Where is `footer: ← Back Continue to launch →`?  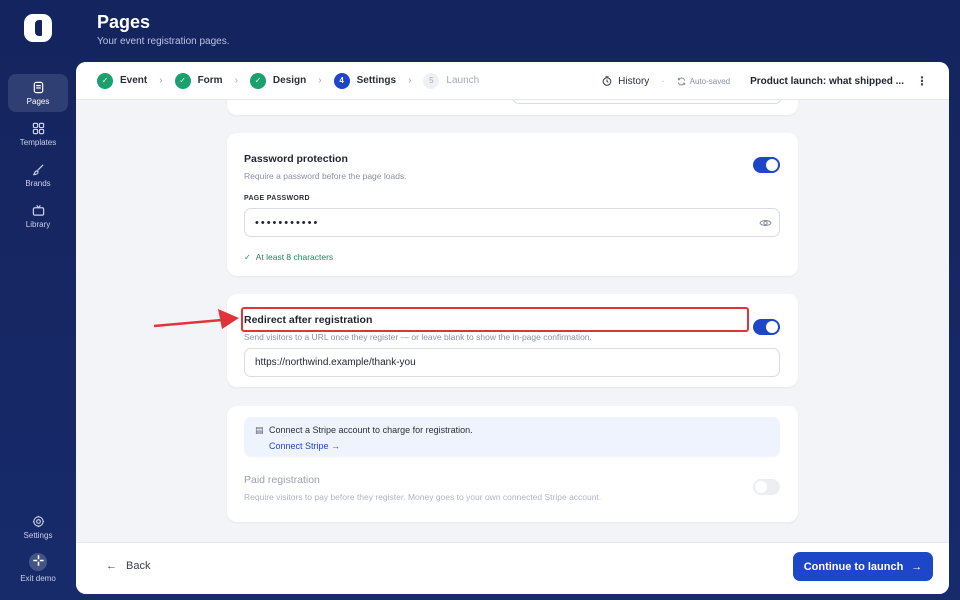 footer: ← Back Continue to launch → is located at coordinates (512, 568).